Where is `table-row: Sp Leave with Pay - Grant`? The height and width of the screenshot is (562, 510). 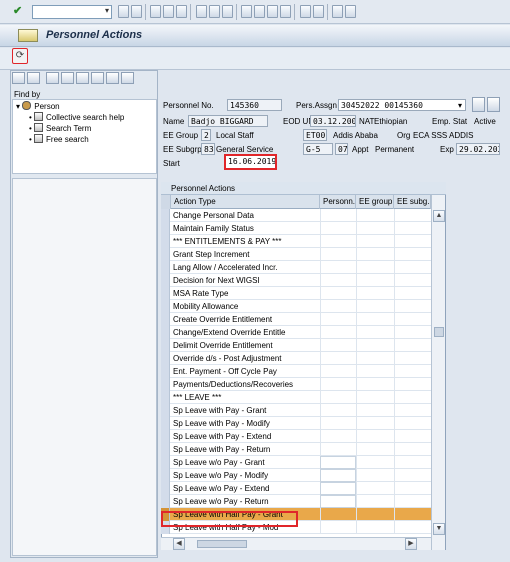 table-row: Sp Leave with Pay - Grant is located at coordinates (296, 410).